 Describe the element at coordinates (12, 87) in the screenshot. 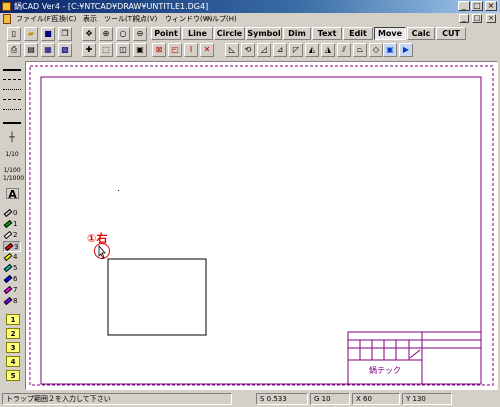

I see `line-dotted-icon` at that location.